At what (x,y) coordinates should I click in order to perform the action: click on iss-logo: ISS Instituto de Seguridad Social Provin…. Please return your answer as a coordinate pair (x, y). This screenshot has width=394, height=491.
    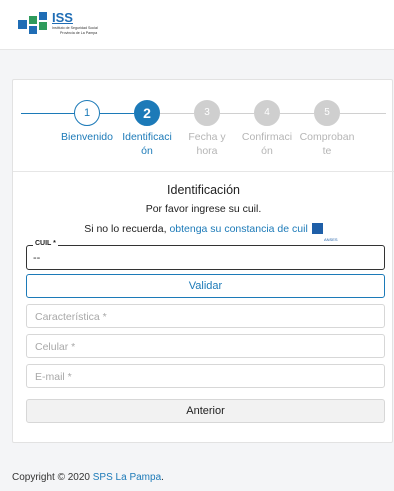
    Looking at the image, I should click on (73, 25).